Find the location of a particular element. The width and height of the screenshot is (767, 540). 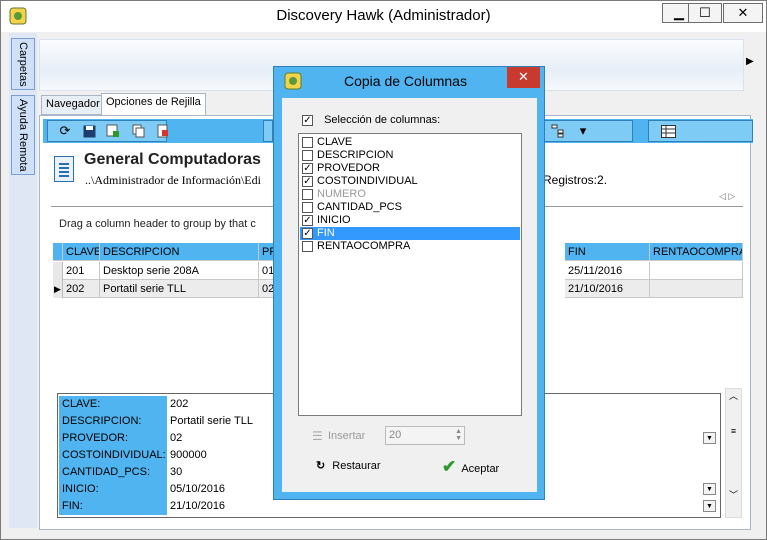

record-count: Registros:2. is located at coordinates (575, 180).